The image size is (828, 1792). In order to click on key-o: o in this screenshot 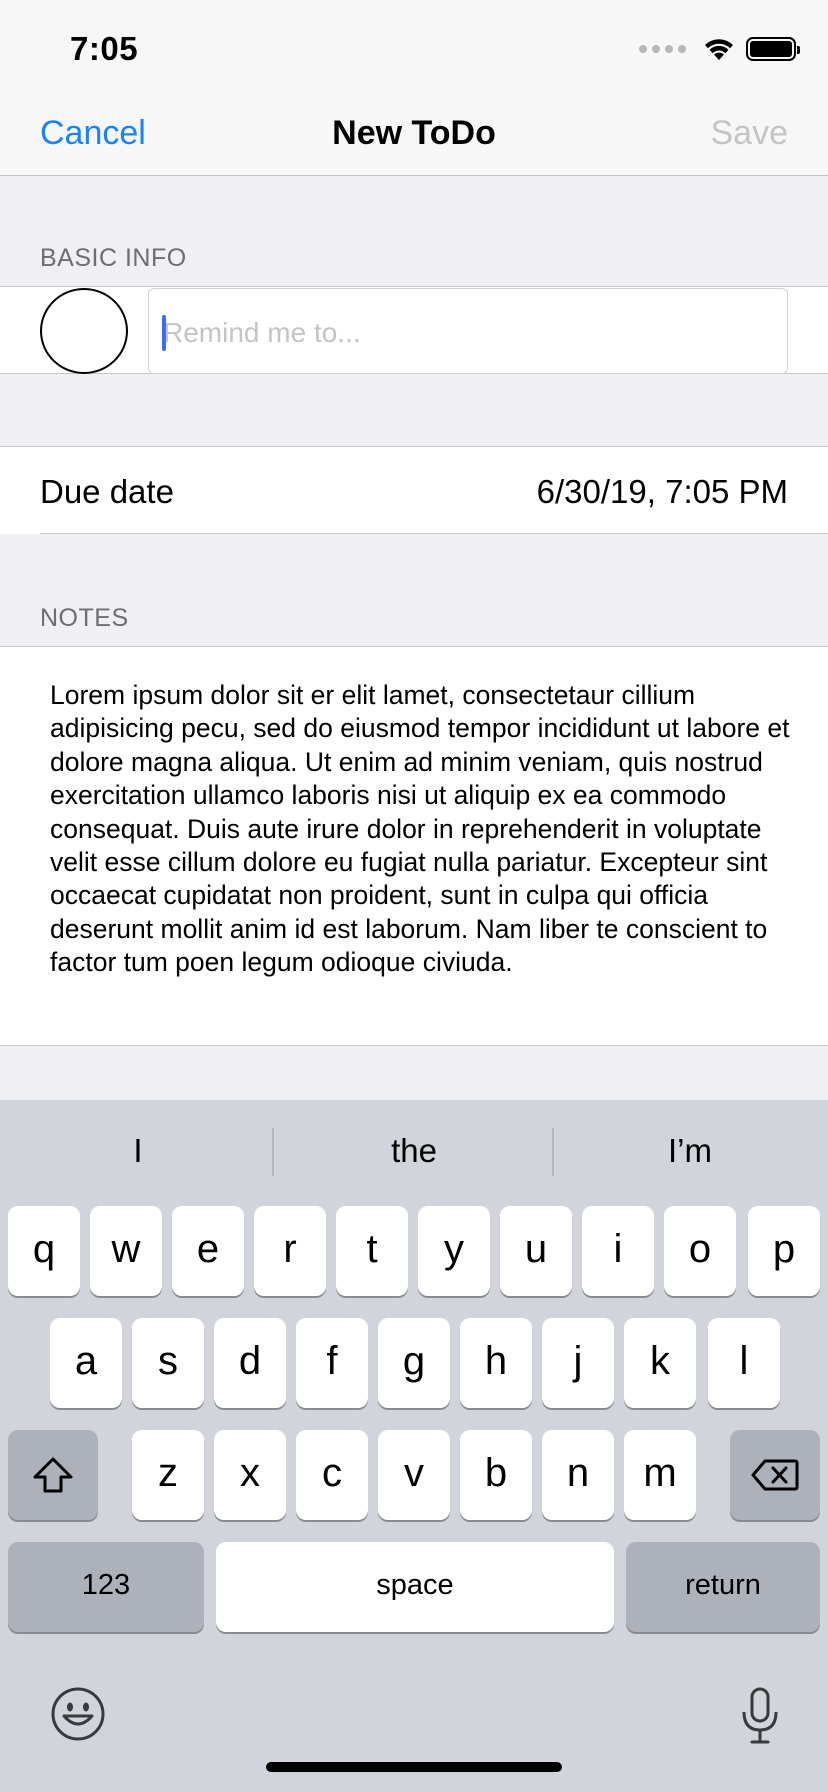, I will do `click(700, 1251)`.